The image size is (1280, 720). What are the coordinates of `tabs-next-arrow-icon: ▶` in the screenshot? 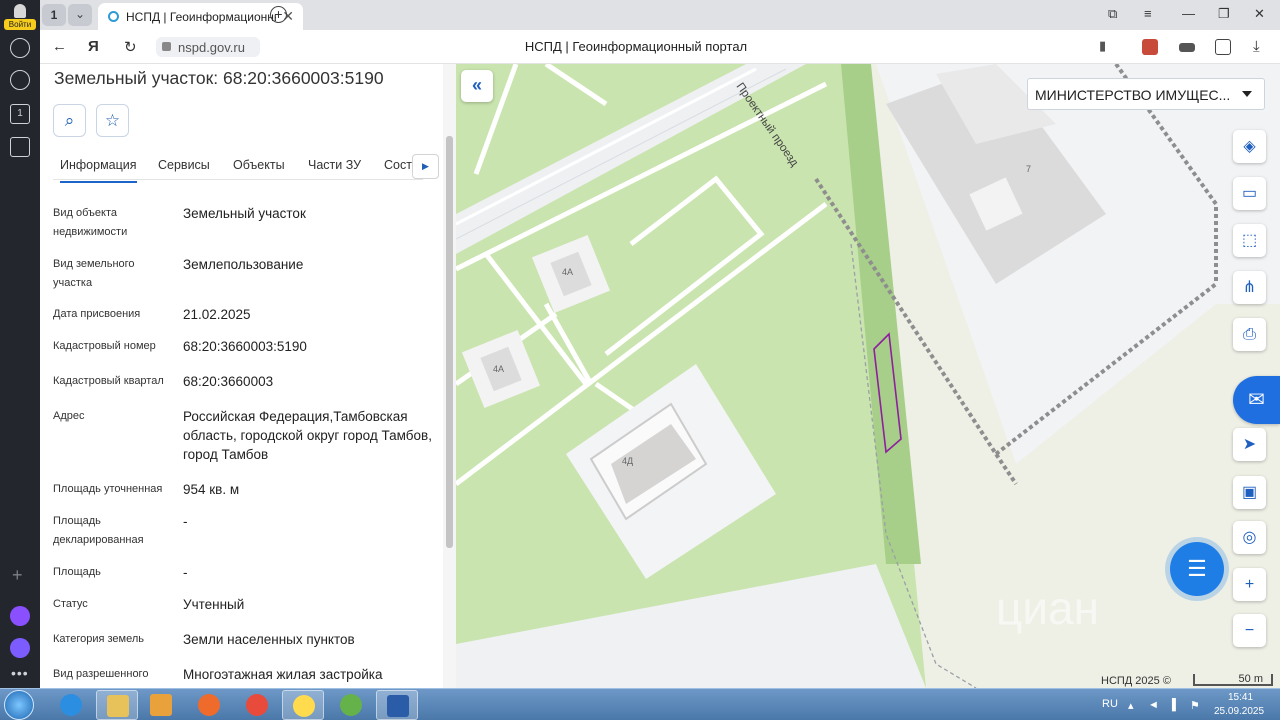 It's located at (425, 166).